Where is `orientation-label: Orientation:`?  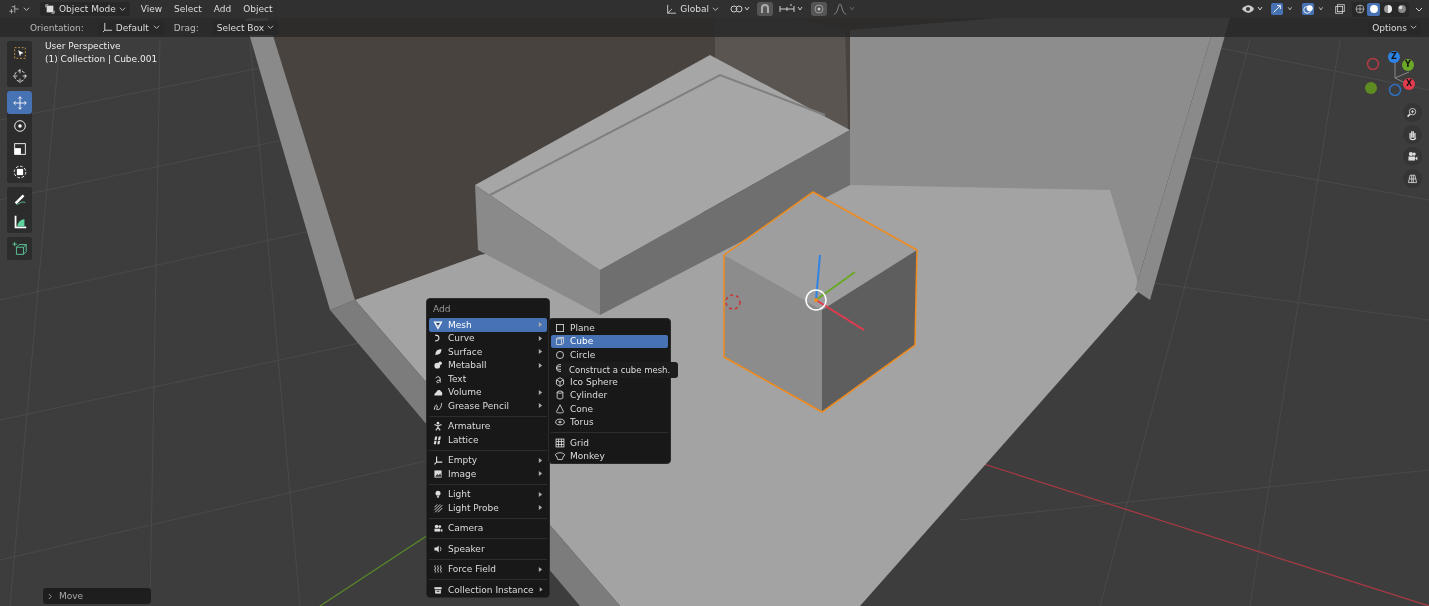
orientation-label: Orientation: is located at coordinates (57, 27).